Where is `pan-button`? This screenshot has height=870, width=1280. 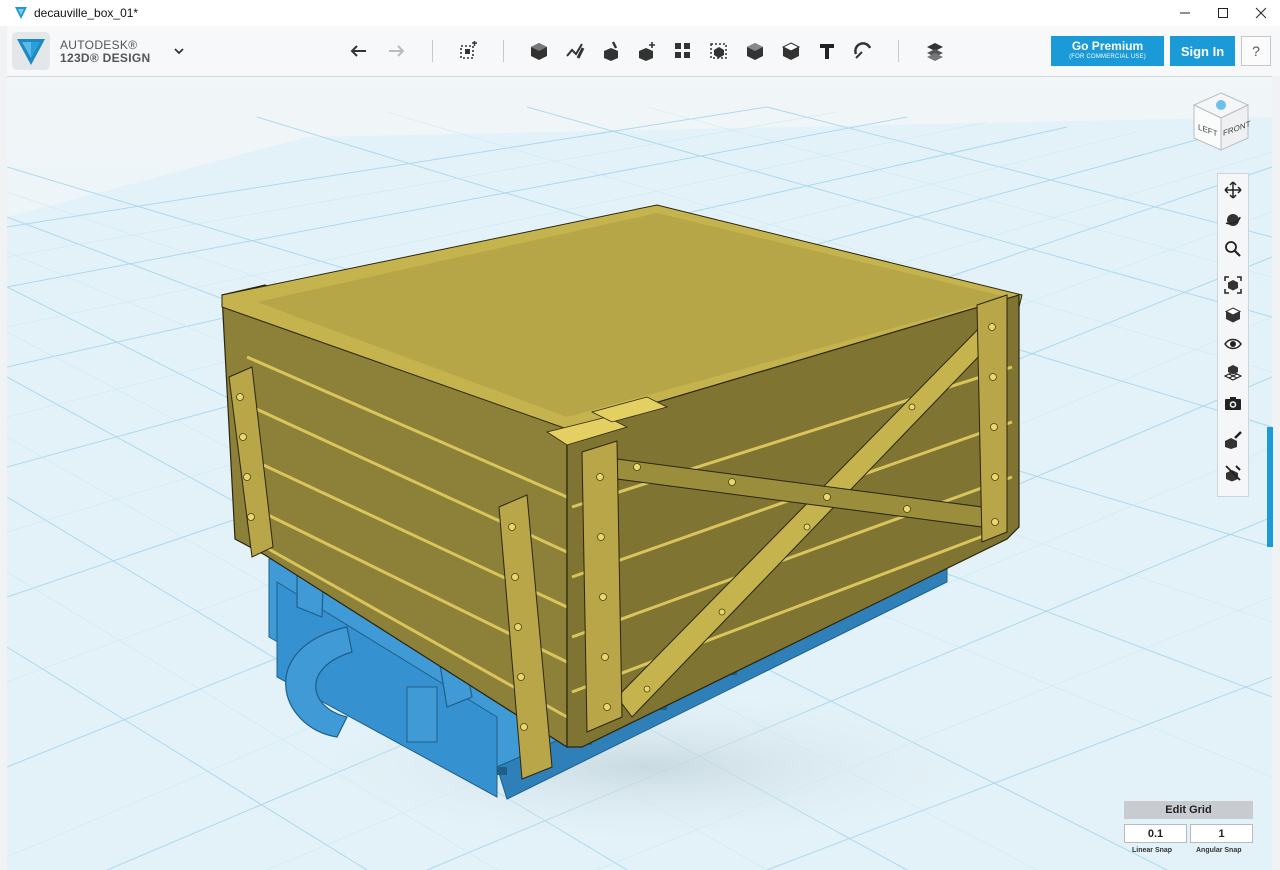 pan-button is located at coordinates (1233, 190).